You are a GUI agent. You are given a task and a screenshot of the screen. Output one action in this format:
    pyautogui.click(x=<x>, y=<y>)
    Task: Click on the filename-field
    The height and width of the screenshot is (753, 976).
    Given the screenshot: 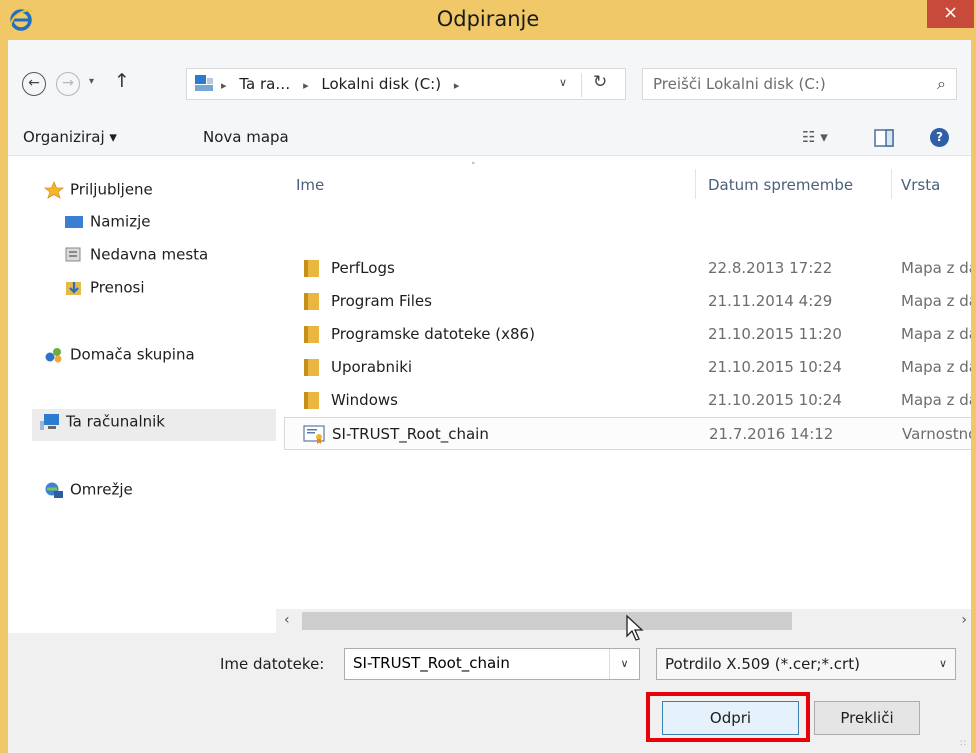 What is the action you would take?
    pyautogui.click(x=475, y=663)
    